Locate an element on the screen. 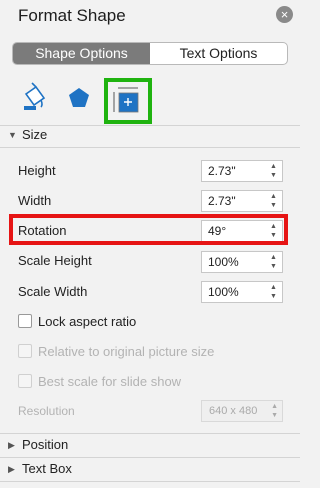 This screenshot has height=488, width=320. best-scale-checkbox: Best scale for slide show is located at coordinates (99, 381).